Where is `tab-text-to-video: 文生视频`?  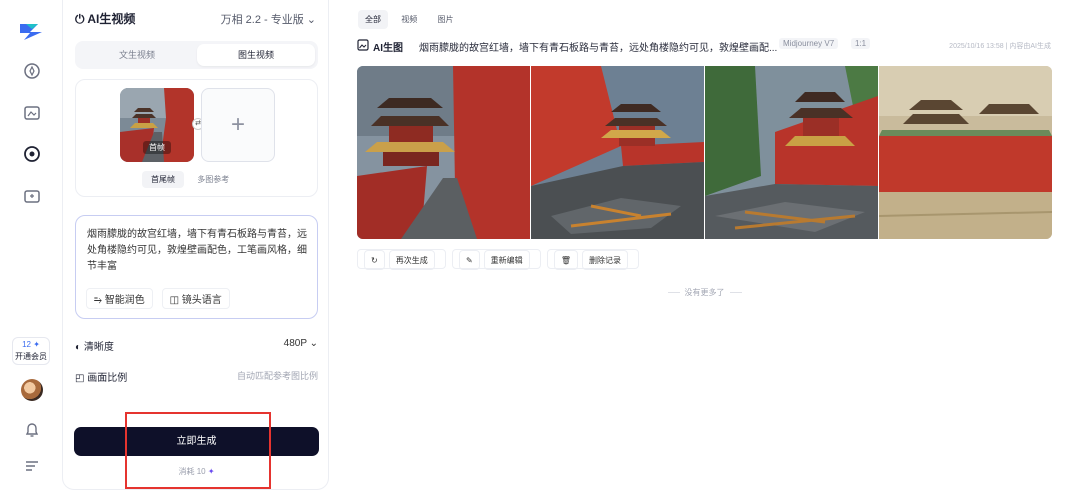 tab-text-to-video: 文生视频 is located at coordinates (137, 55).